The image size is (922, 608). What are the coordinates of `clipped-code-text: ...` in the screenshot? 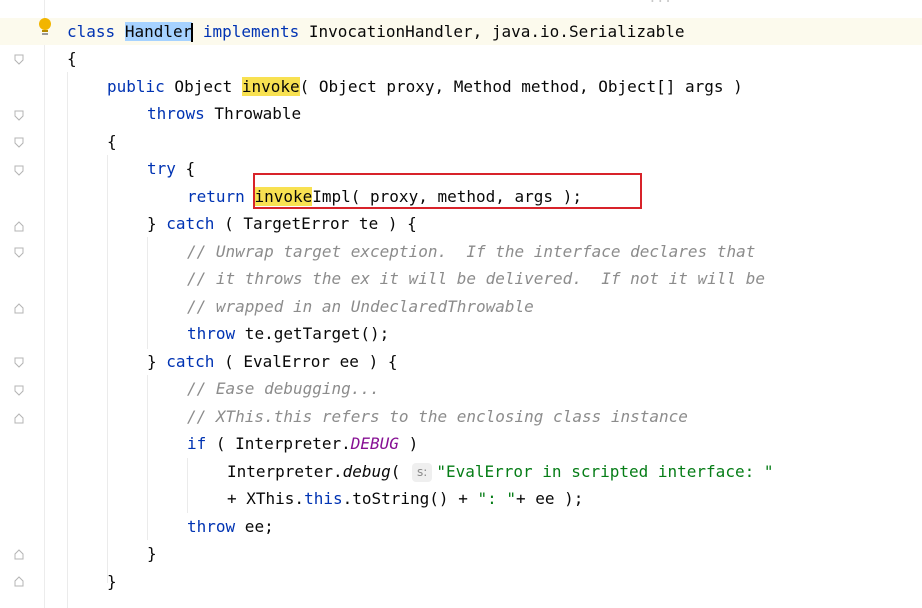 It's located at (660, 3).